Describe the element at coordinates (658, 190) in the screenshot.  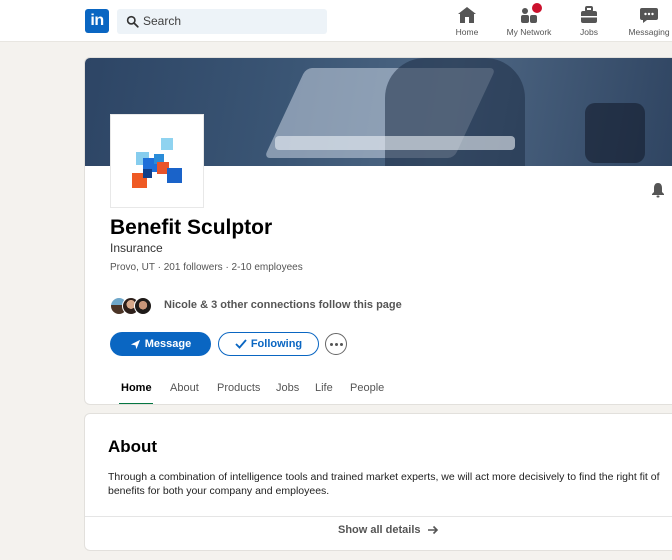
I see `notification-bell-icon` at that location.